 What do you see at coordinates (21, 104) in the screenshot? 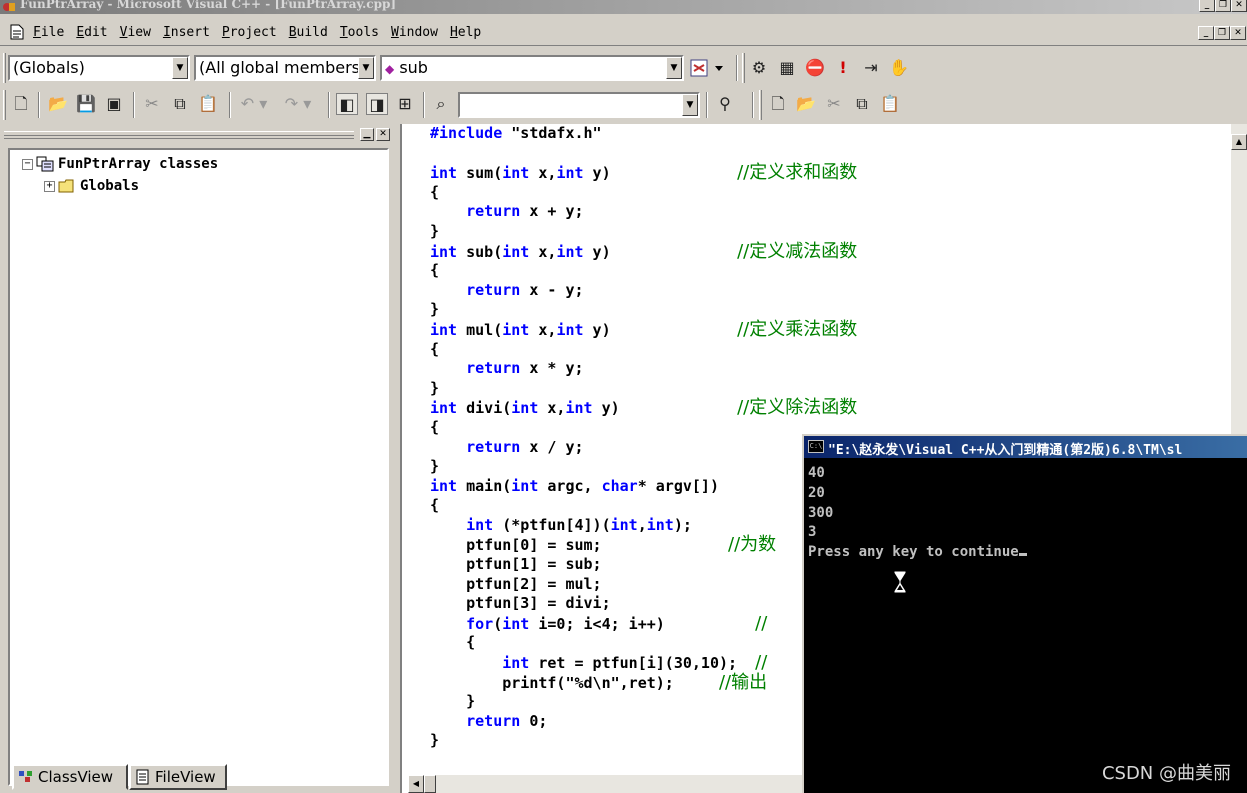
I see `new-text-file-icon: 🗋` at bounding box center [21, 104].